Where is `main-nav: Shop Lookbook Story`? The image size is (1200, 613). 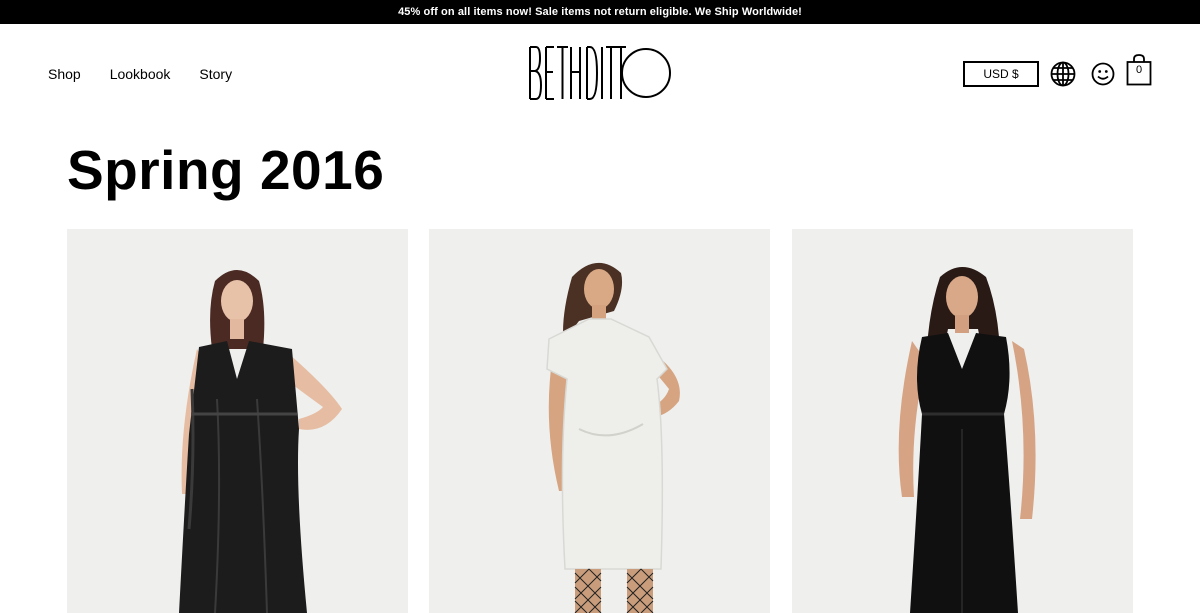 main-nav: Shop Lookbook Story is located at coordinates (154, 74).